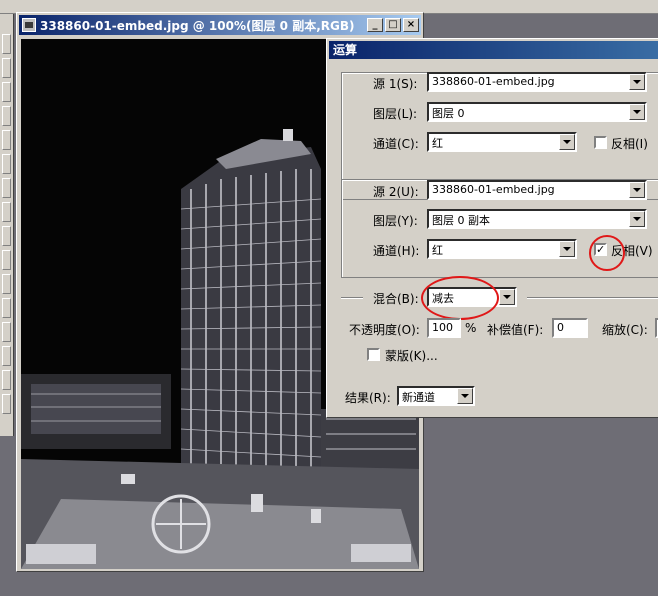 This screenshot has height=596, width=658. Describe the element at coordinates (393, 25) in the screenshot. I see `maximize-button: □` at that location.